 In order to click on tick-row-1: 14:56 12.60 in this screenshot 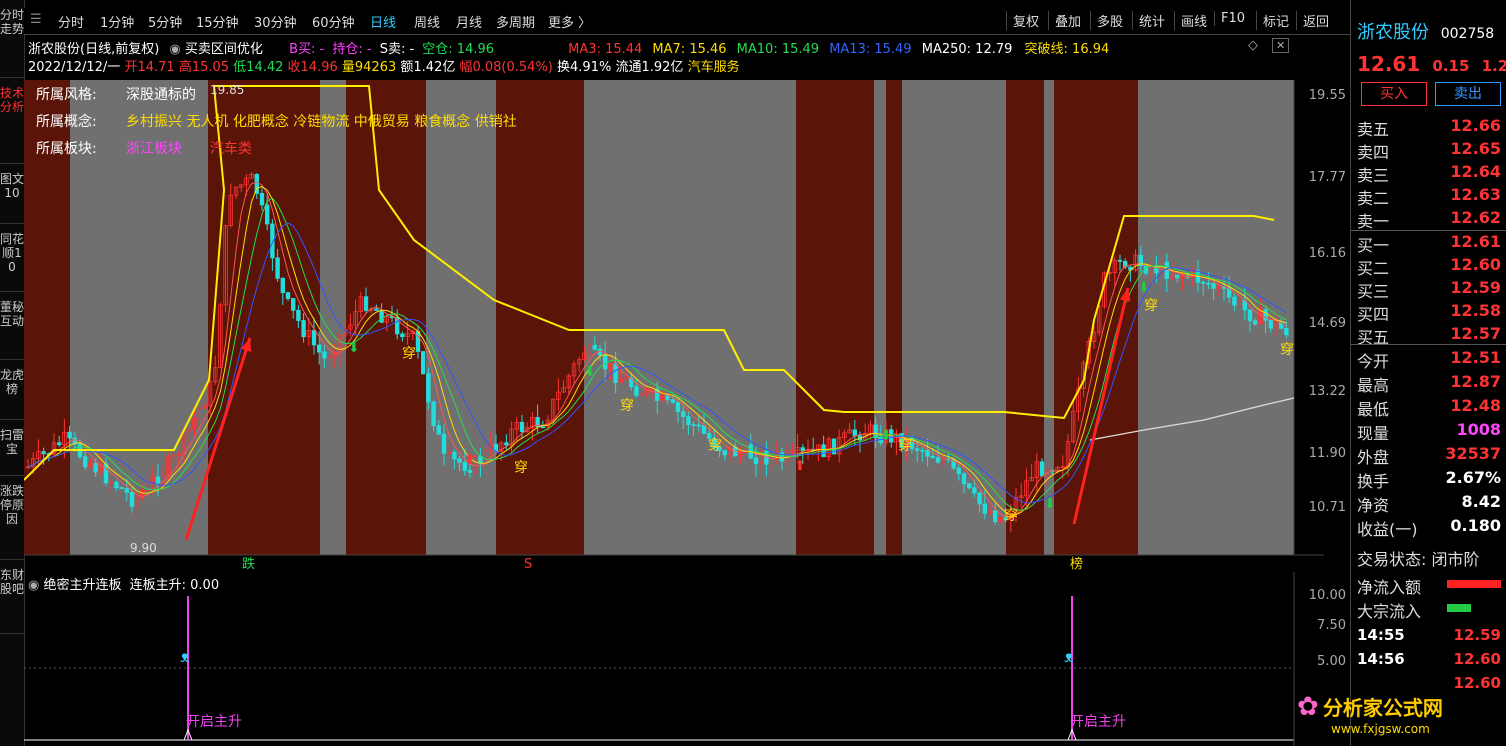, I will do `click(1429, 661)`.